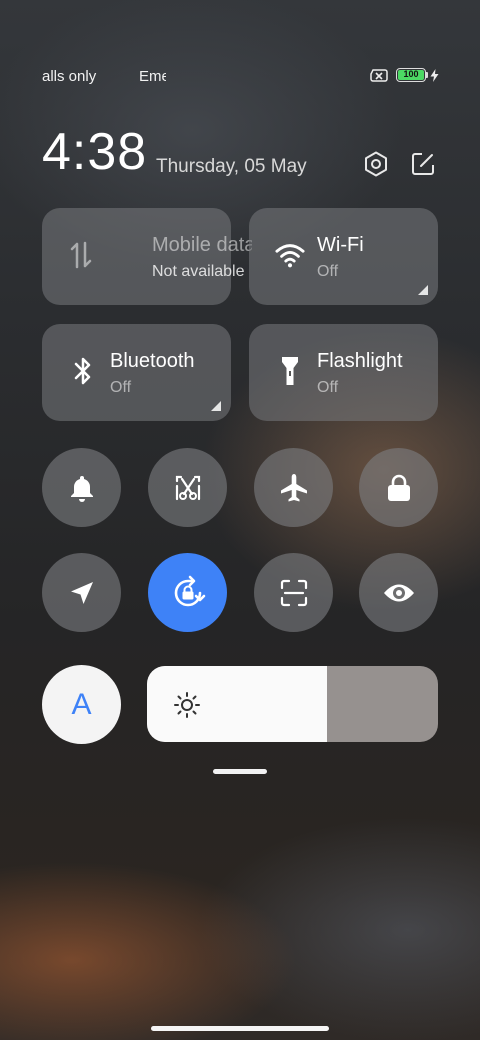 This screenshot has width=480, height=1040. I want to click on eye-icon, so click(398, 592).